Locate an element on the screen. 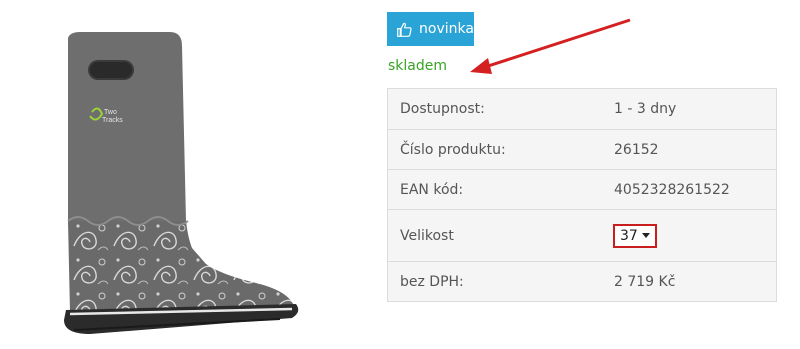 Image resolution: width=800 pixels, height=349 pixels. new-product-badge: novinka is located at coordinates (430, 29).